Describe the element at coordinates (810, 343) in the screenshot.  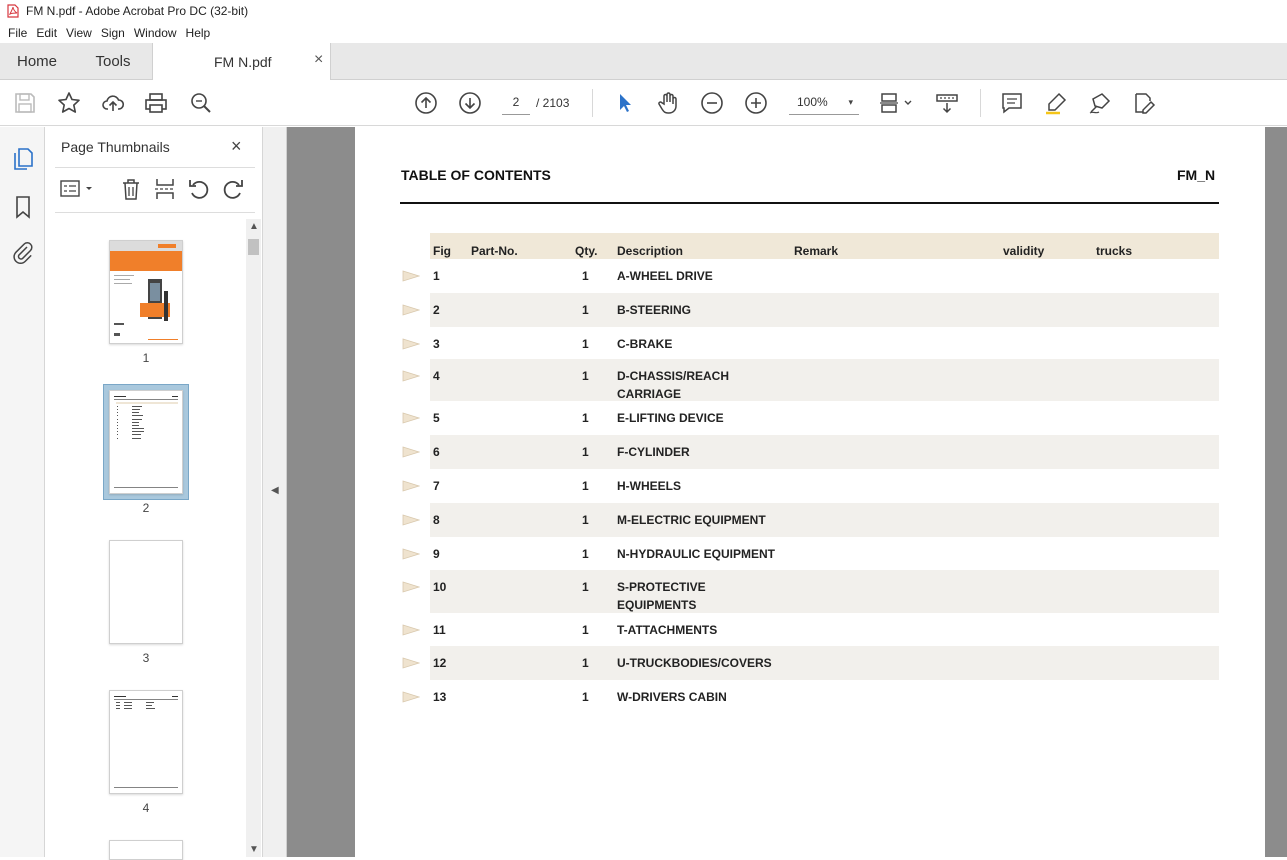
I see `table-row: 3 1 C-BRAKE` at that location.